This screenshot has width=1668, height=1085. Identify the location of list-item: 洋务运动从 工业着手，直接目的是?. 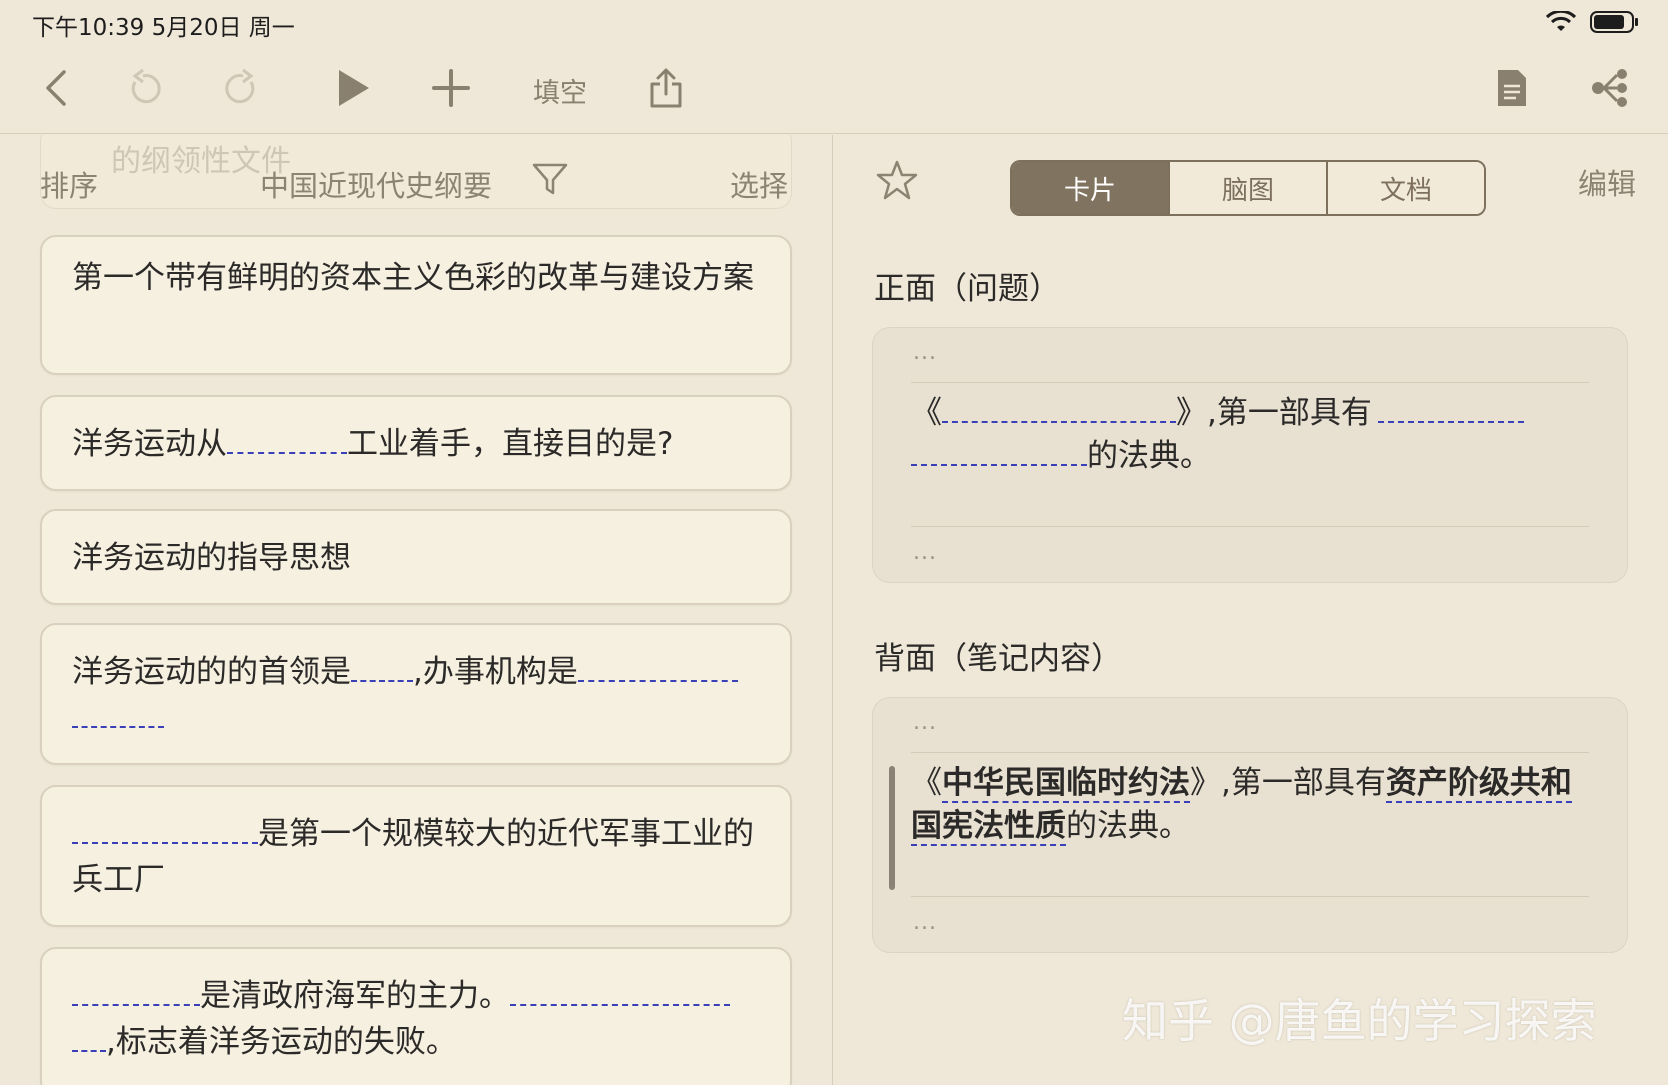
(416, 443).